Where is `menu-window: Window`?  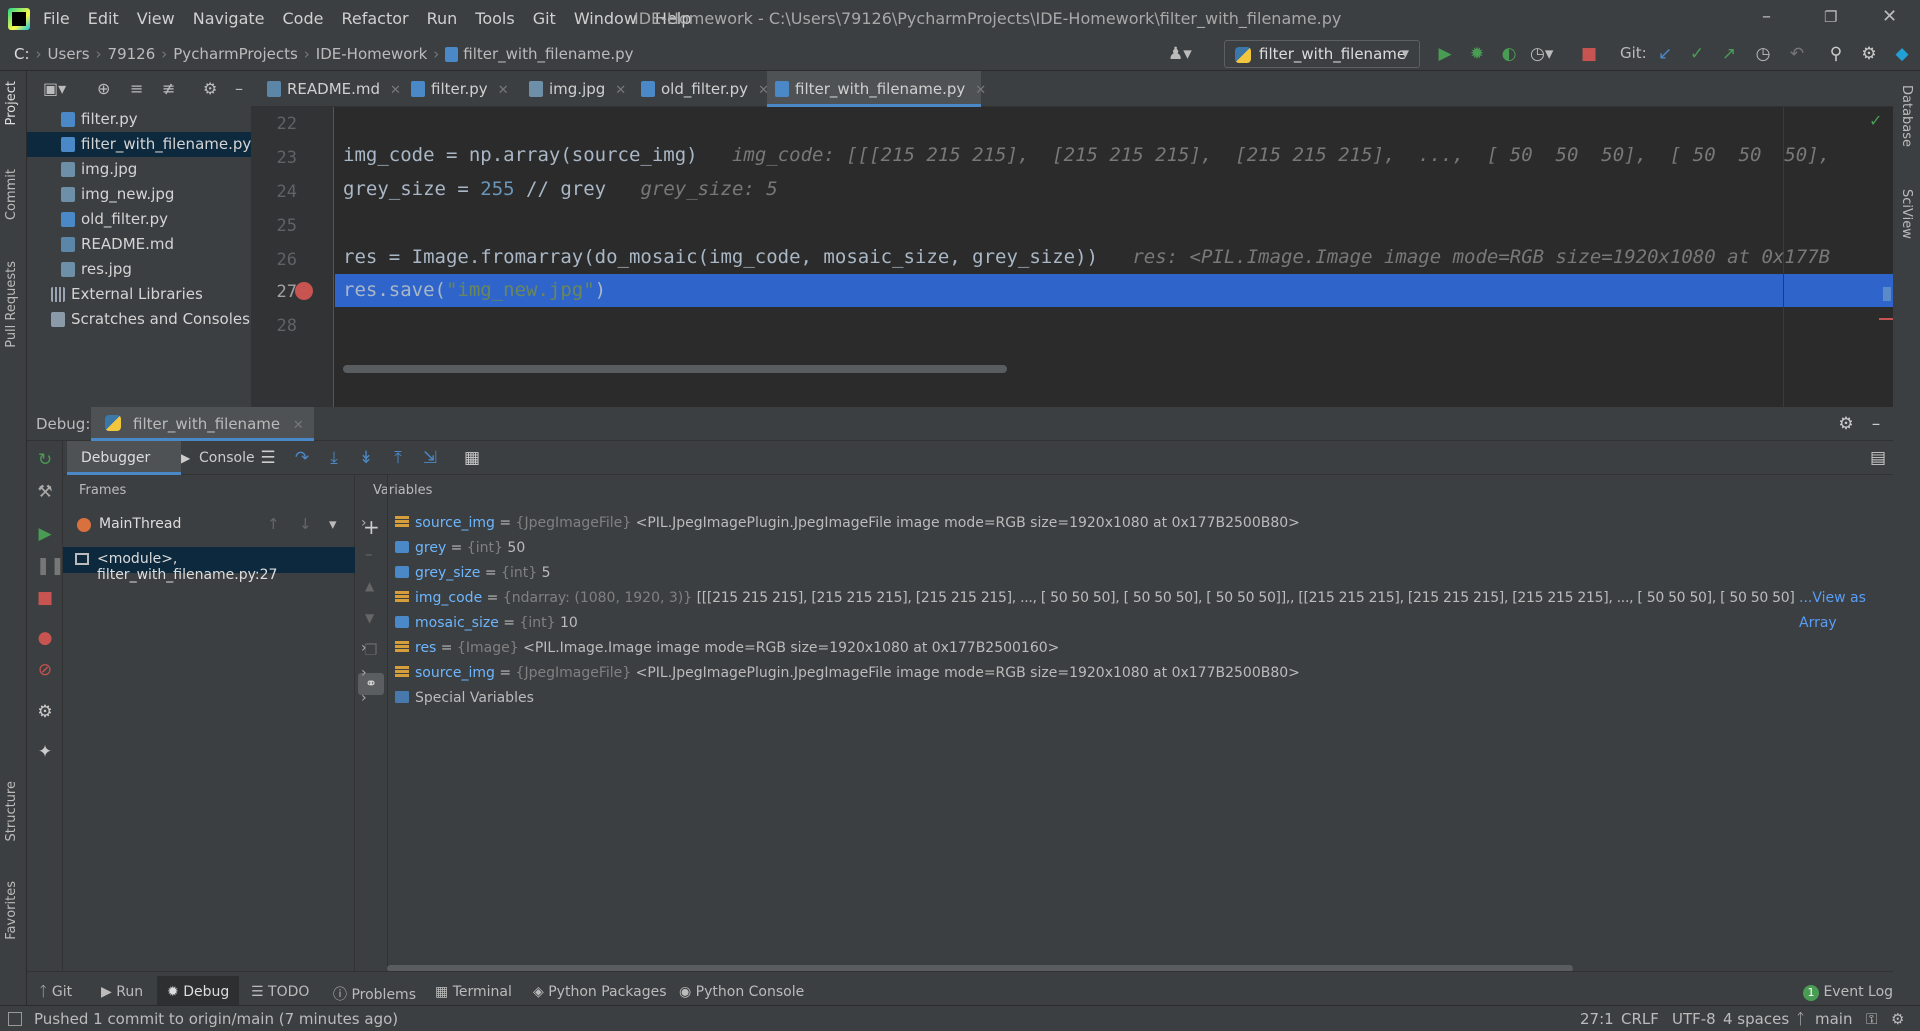
menu-window: Window is located at coordinates (605, 18).